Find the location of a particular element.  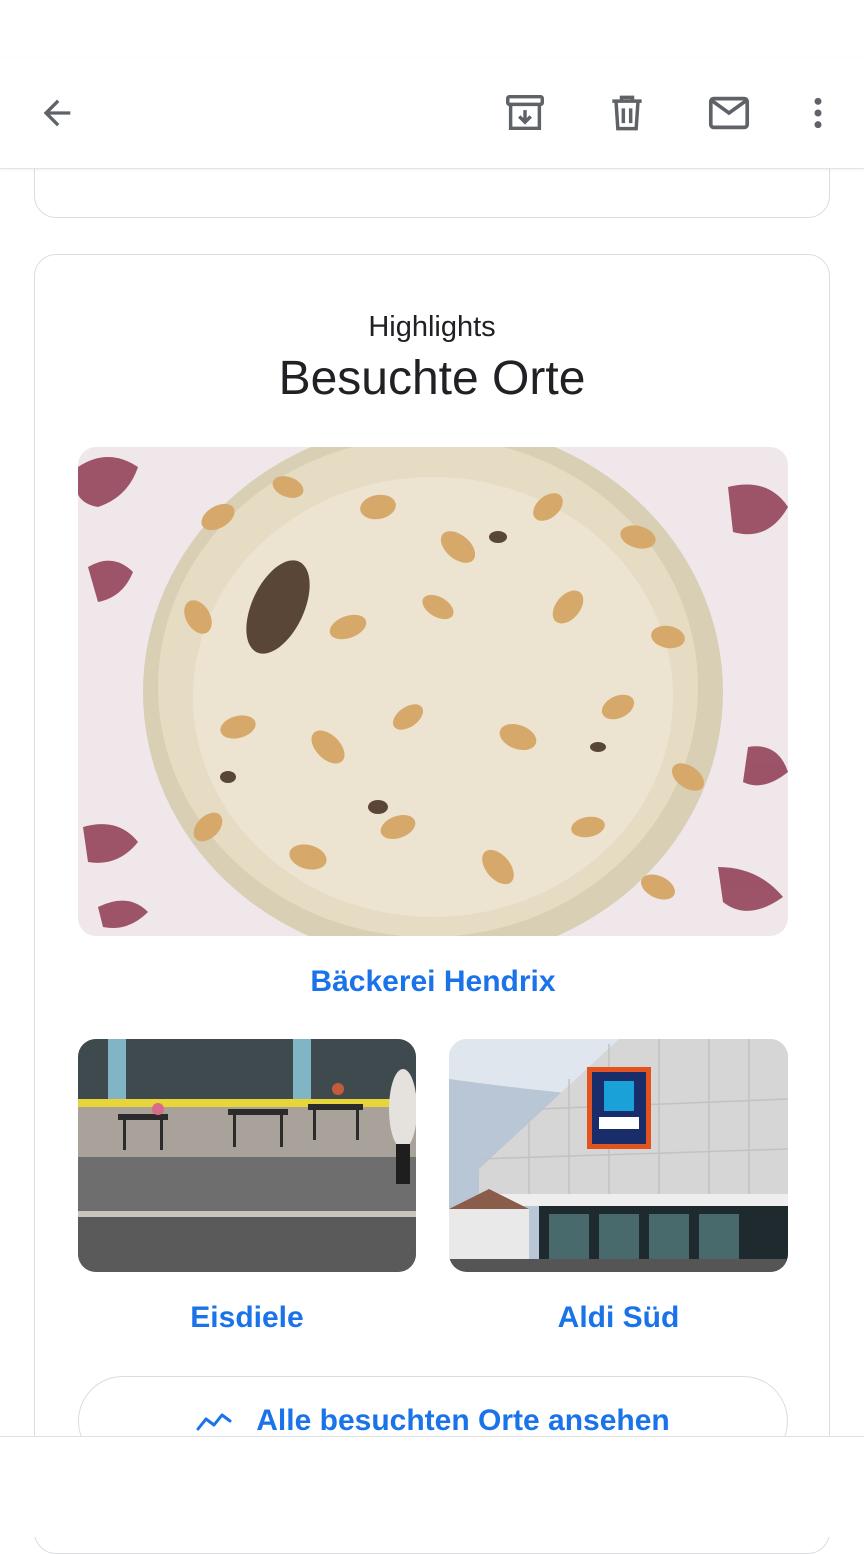

trash-icon is located at coordinates (627, 113).